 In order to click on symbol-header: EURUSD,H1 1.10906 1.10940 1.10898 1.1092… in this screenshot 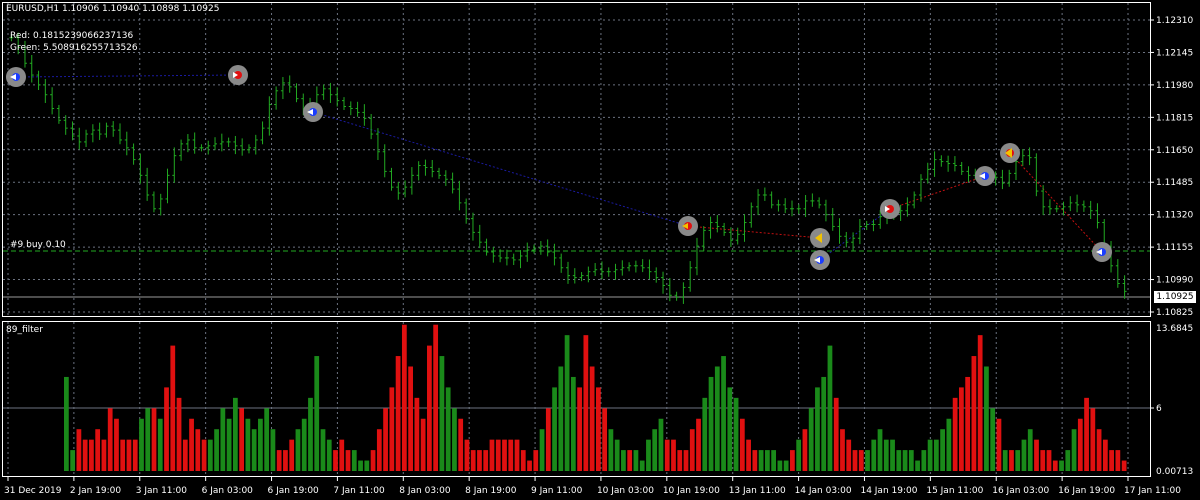, I will do `click(113, 9)`.